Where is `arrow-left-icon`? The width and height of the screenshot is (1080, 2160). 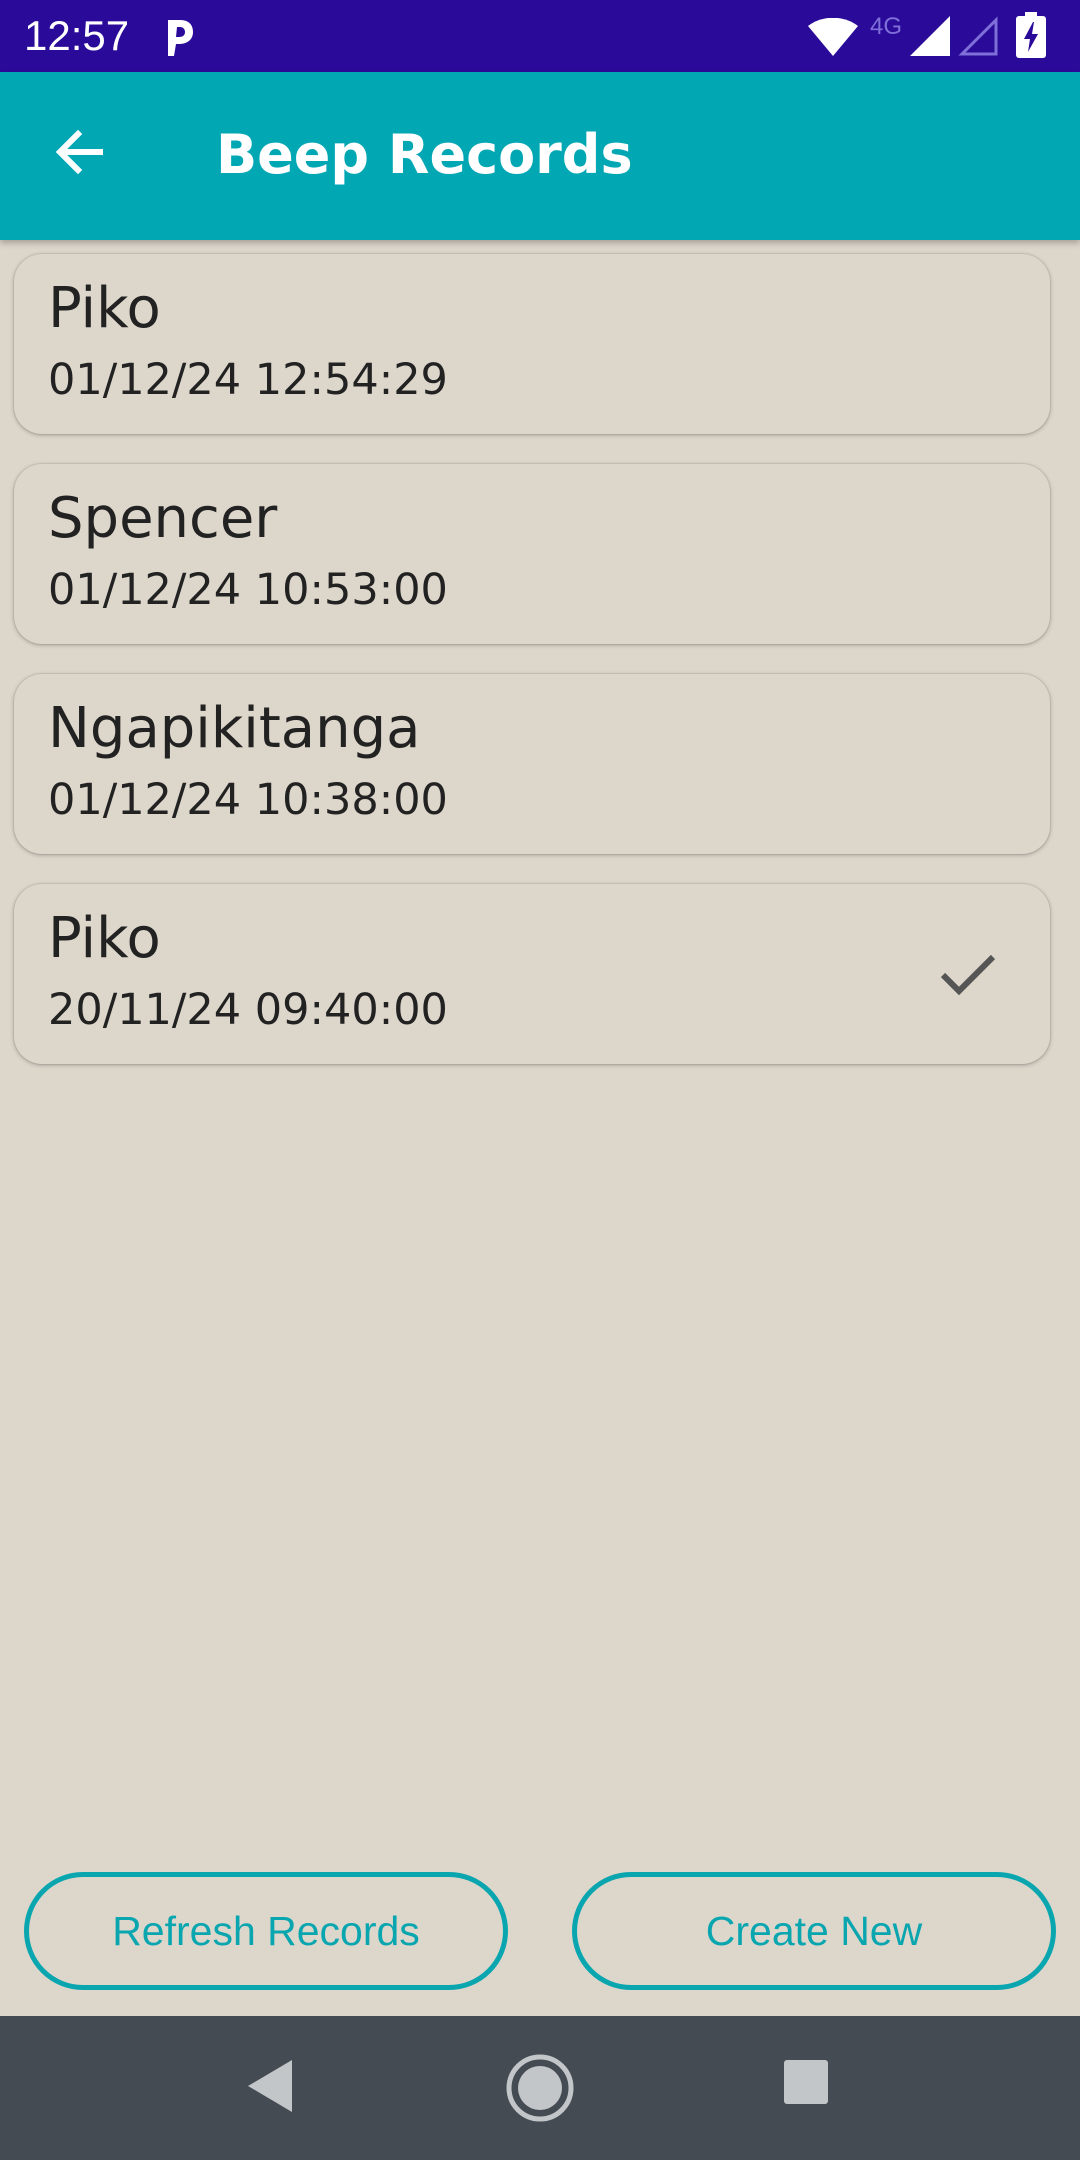 arrow-left-icon is located at coordinates (79, 152).